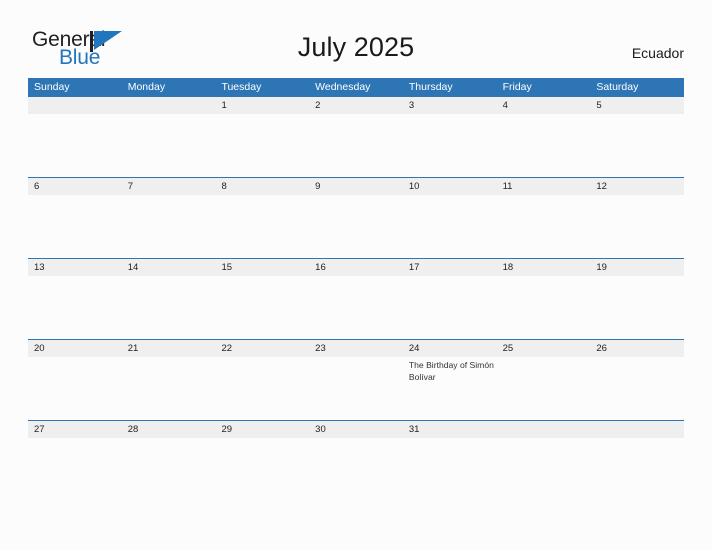 The image size is (712, 550). Describe the element at coordinates (657, 53) in the screenshot. I see `country-label: Ecuador` at that location.